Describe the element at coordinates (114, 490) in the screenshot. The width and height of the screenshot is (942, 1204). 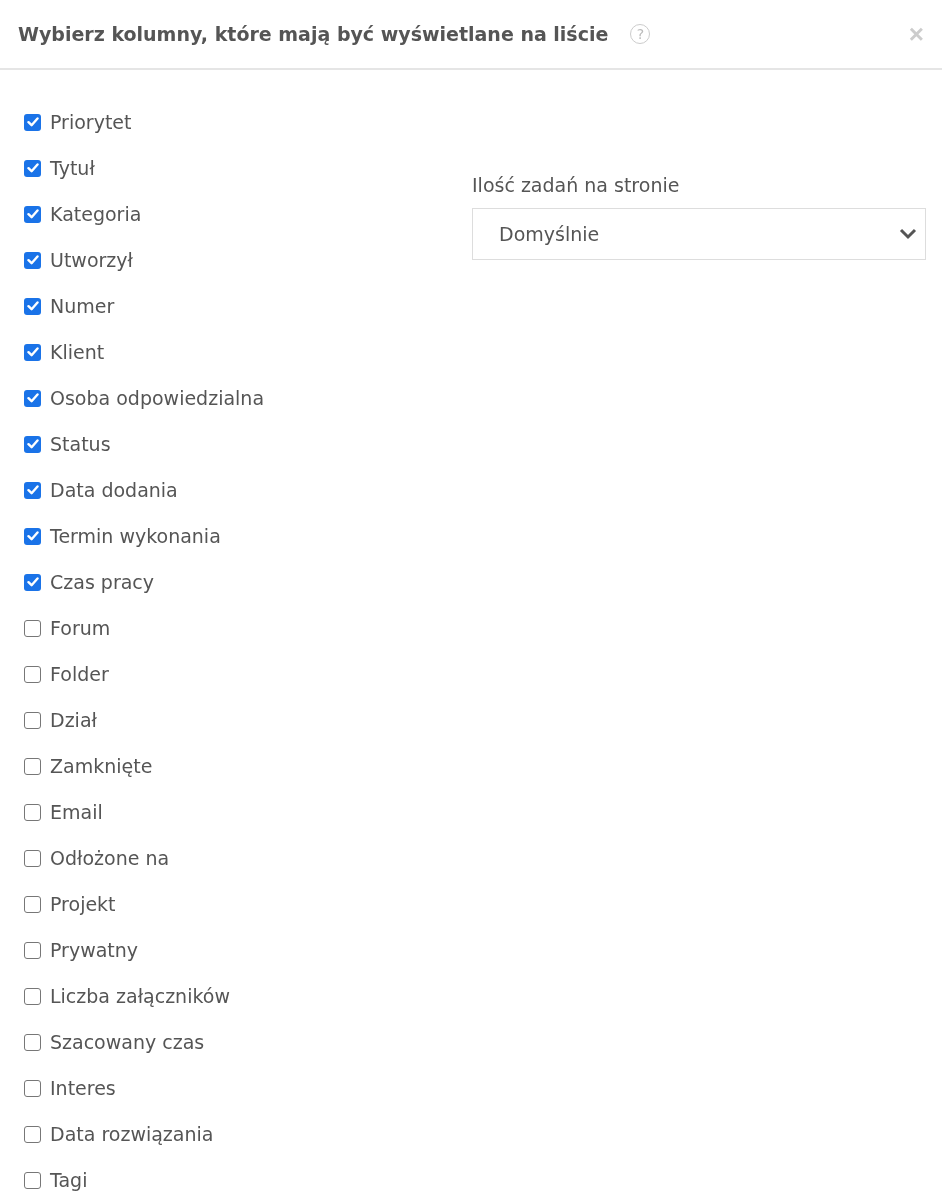
I see `column-label: Data dodania` at that location.